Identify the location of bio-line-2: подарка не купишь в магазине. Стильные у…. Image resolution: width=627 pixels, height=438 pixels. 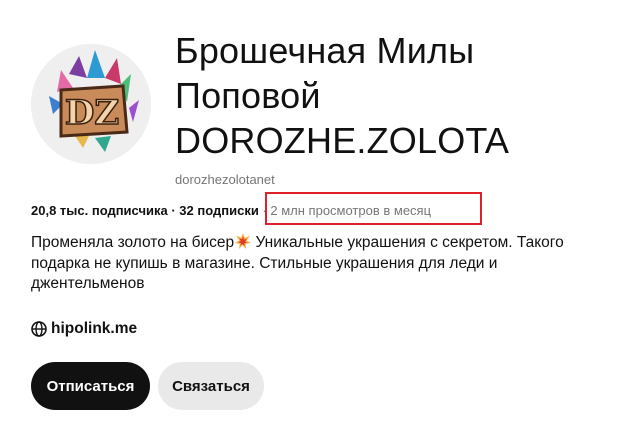
(264, 263).